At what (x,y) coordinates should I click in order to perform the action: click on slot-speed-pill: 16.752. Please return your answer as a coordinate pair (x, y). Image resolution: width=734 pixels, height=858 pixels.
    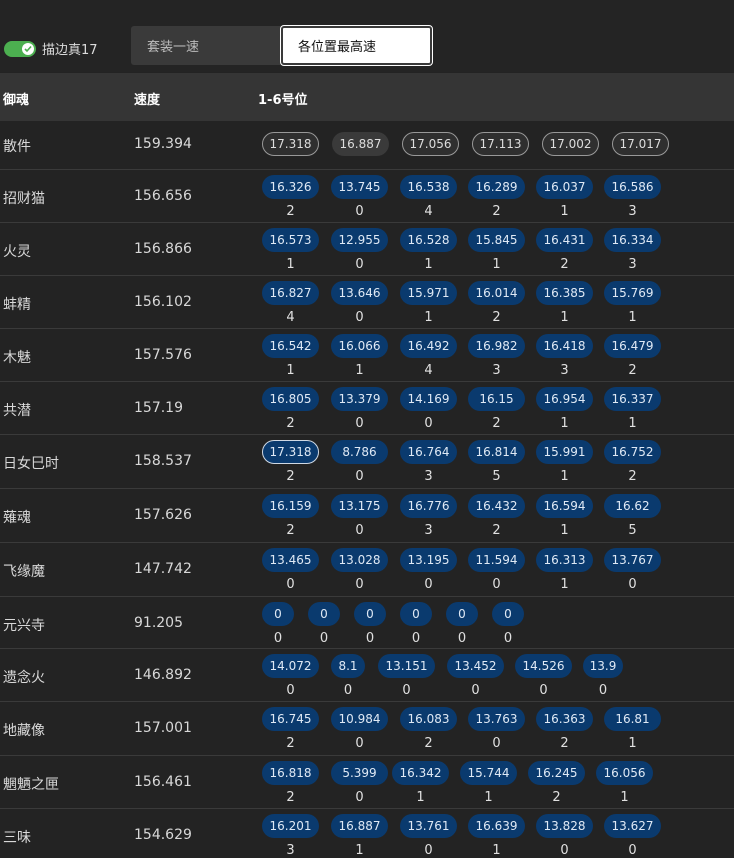
    Looking at the image, I should click on (632, 452).